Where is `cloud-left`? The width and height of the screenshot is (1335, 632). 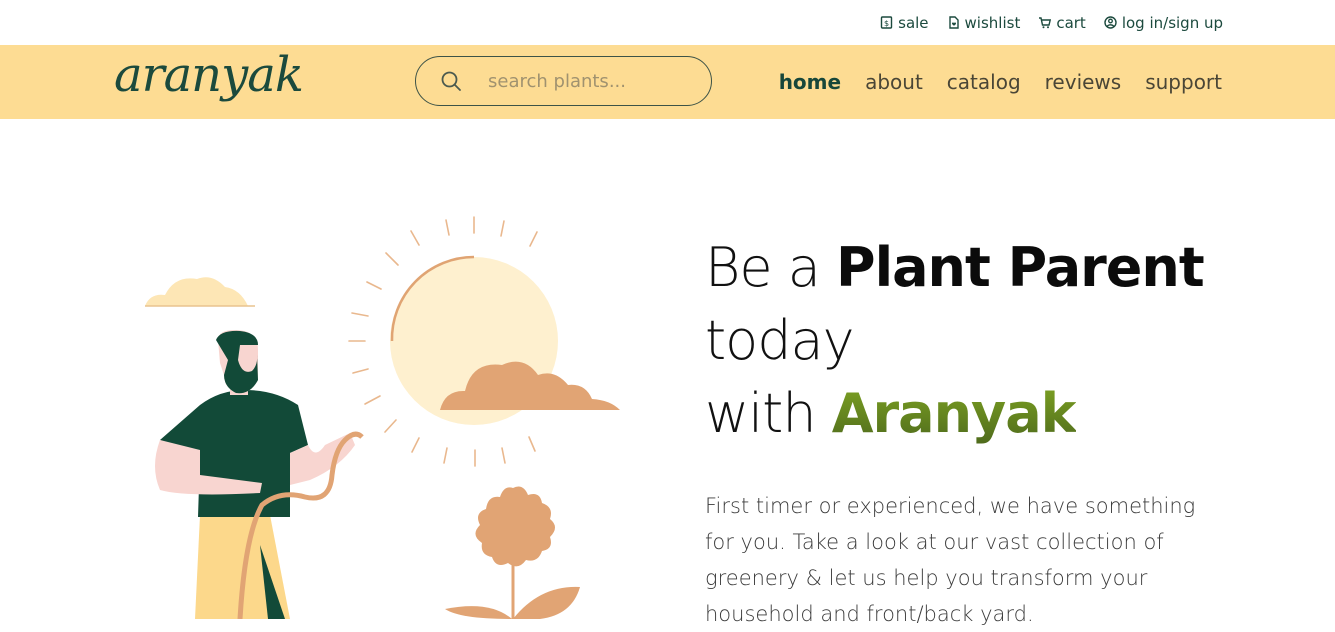 cloud-left is located at coordinates (196, 291).